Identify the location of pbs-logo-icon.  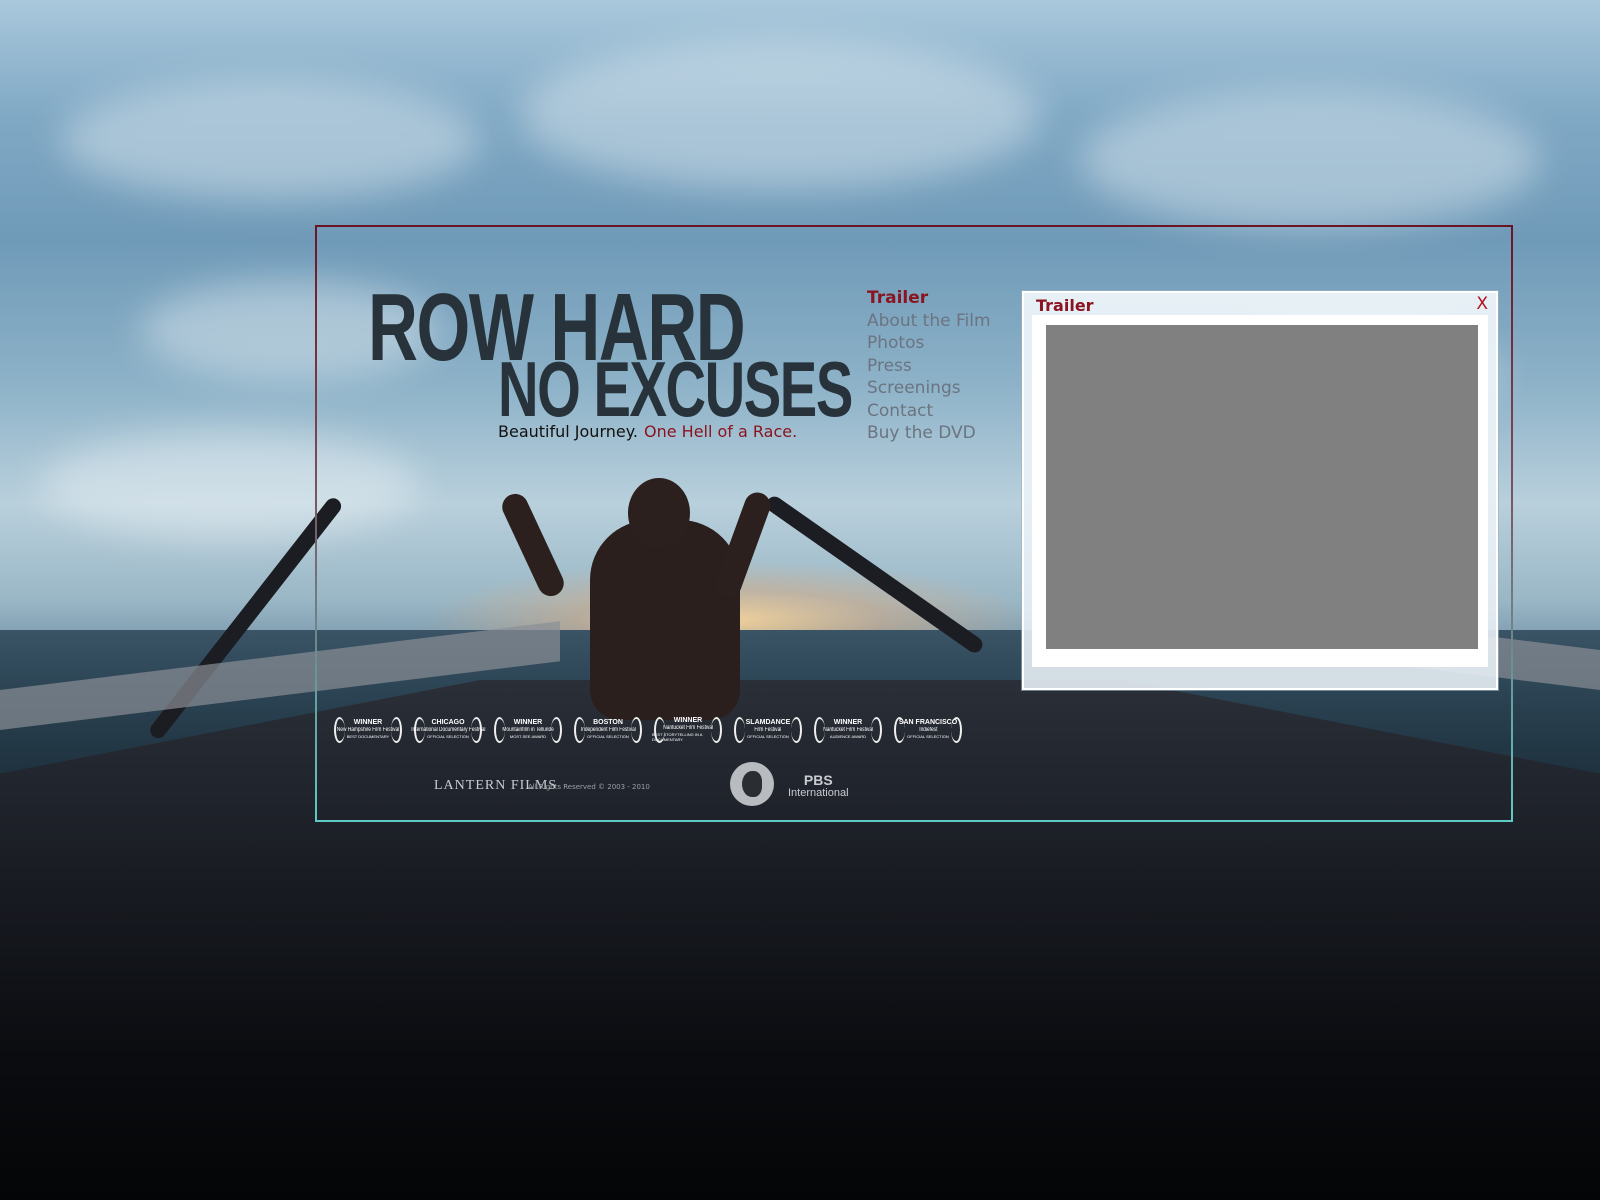
(752, 784).